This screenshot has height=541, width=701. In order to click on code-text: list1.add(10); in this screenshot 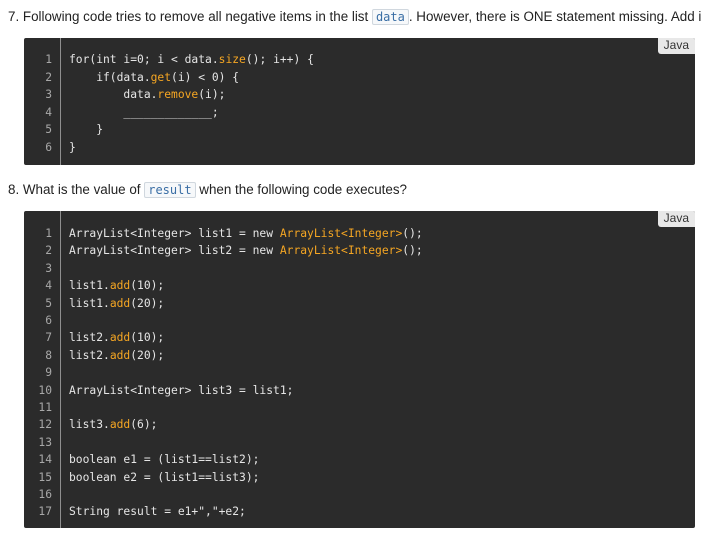, I will do `click(116, 285)`.